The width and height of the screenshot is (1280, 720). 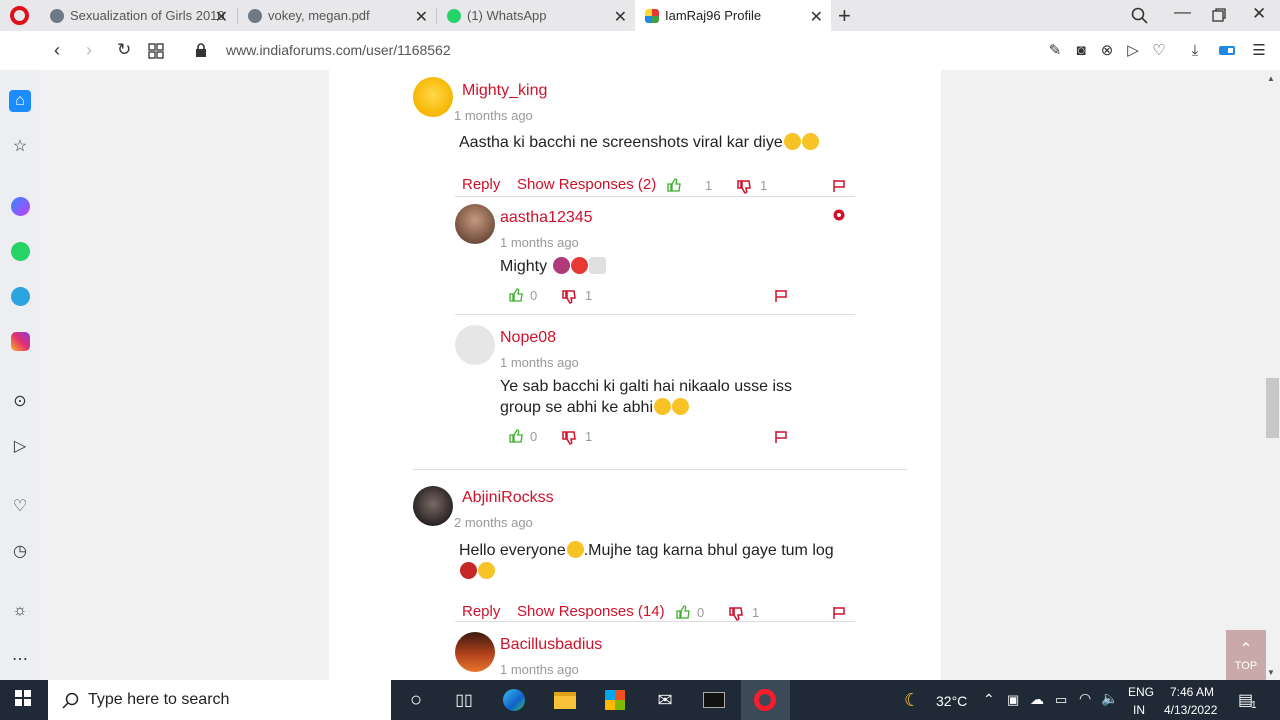 What do you see at coordinates (57, 50) in the screenshot?
I see `back-icon: ‹` at bounding box center [57, 50].